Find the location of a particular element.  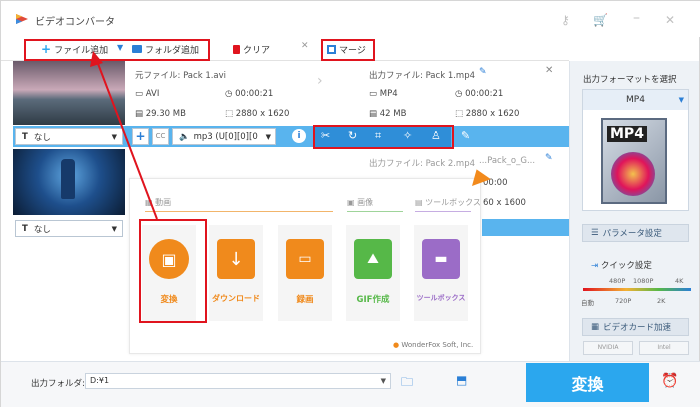

balloon-icon is located at coordinates (633, 174).